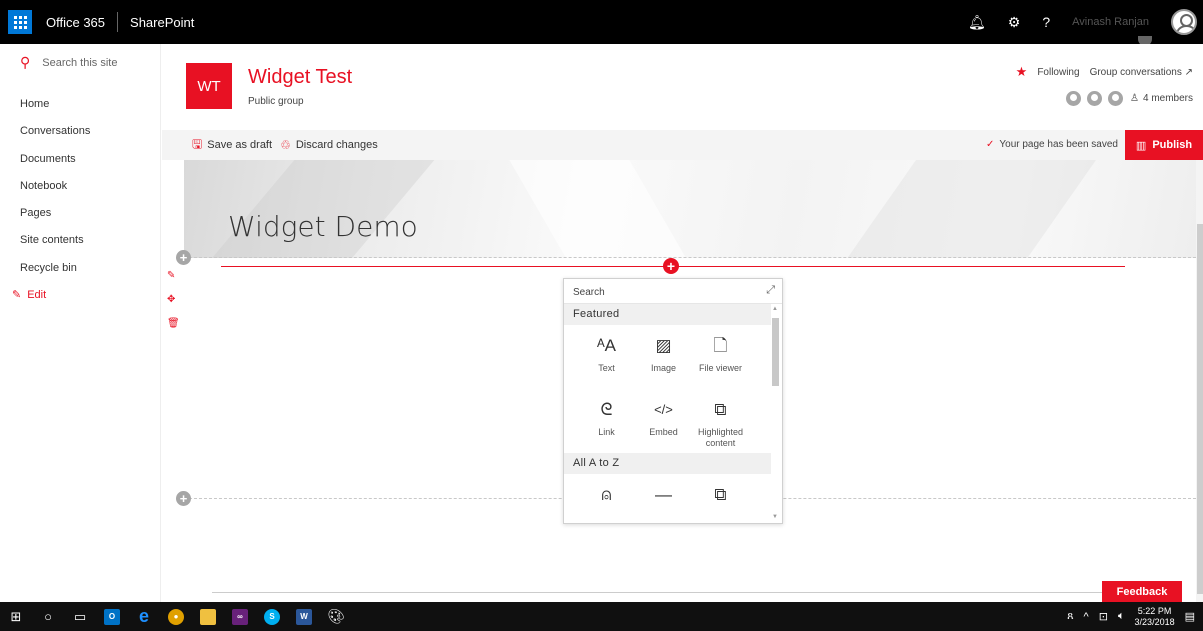 The width and height of the screenshot is (1203, 631). Describe the element at coordinates (663, 357) in the screenshot. I see `webpart-image: ▨ Image` at that location.